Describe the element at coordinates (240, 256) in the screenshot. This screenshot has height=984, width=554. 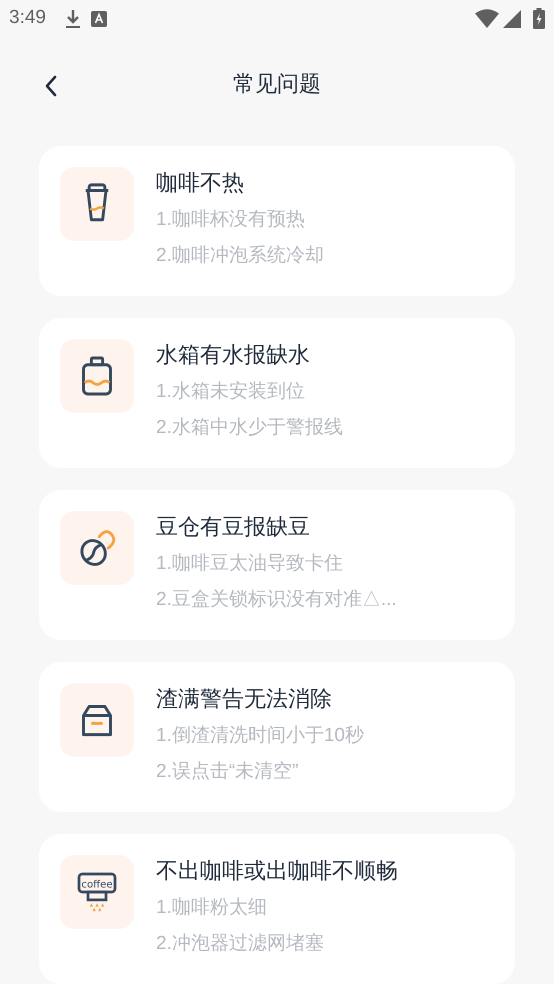
I see `cause-text: 2.咖啡冲泡系统冷却` at that location.